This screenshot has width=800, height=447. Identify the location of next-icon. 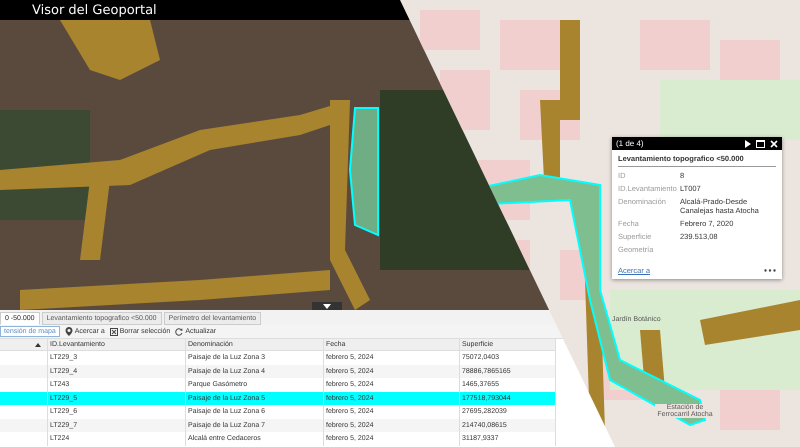
(747, 144).